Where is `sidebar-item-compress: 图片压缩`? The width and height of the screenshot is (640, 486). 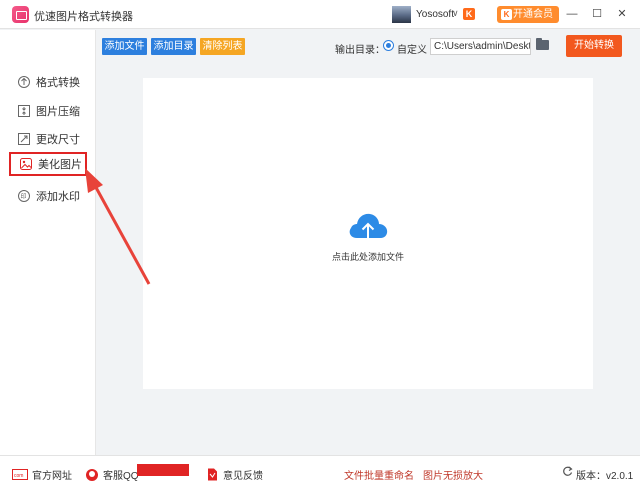
sidebar-item-compress: 图片压缩 is located at coordinates (48, 111).